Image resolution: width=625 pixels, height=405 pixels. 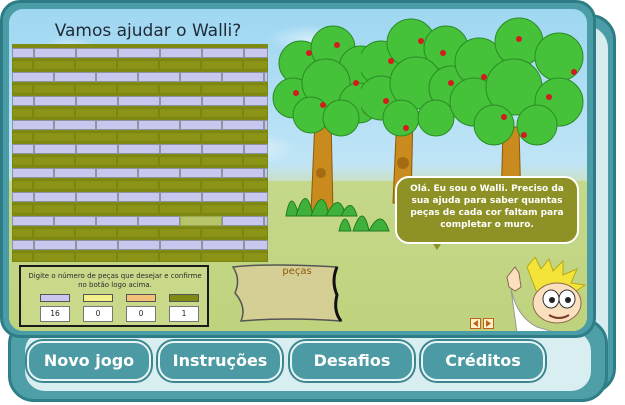 What do you see at coordinates (483, 361) in the screenshot?
I see `credits-button: Créditos` at bounding box center [483, 361].